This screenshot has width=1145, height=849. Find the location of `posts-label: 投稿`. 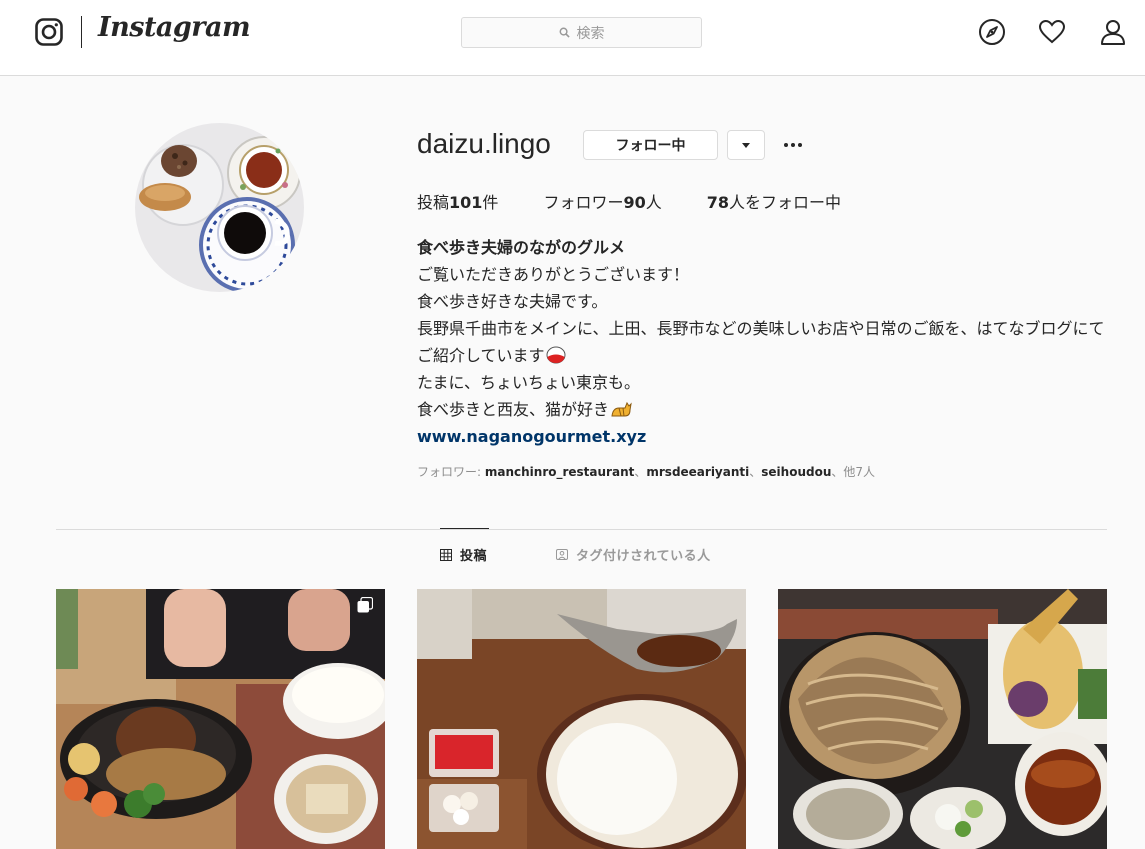

posts-label: 投稿 is located at coordinates (433, 202).